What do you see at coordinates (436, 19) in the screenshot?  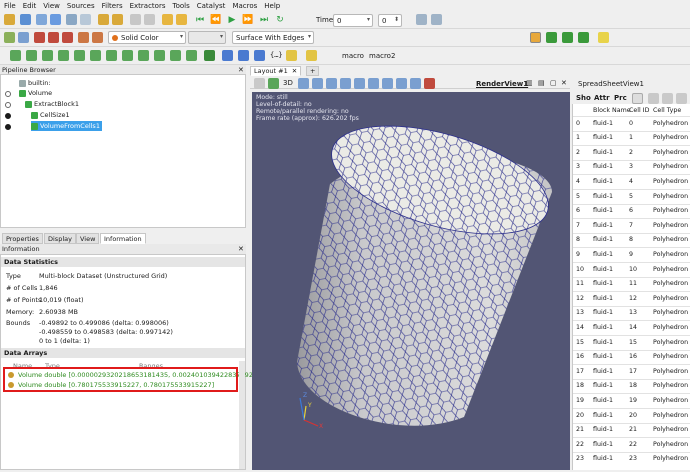 I see `zoom-closest-icon` at bounding box center [436, 19].